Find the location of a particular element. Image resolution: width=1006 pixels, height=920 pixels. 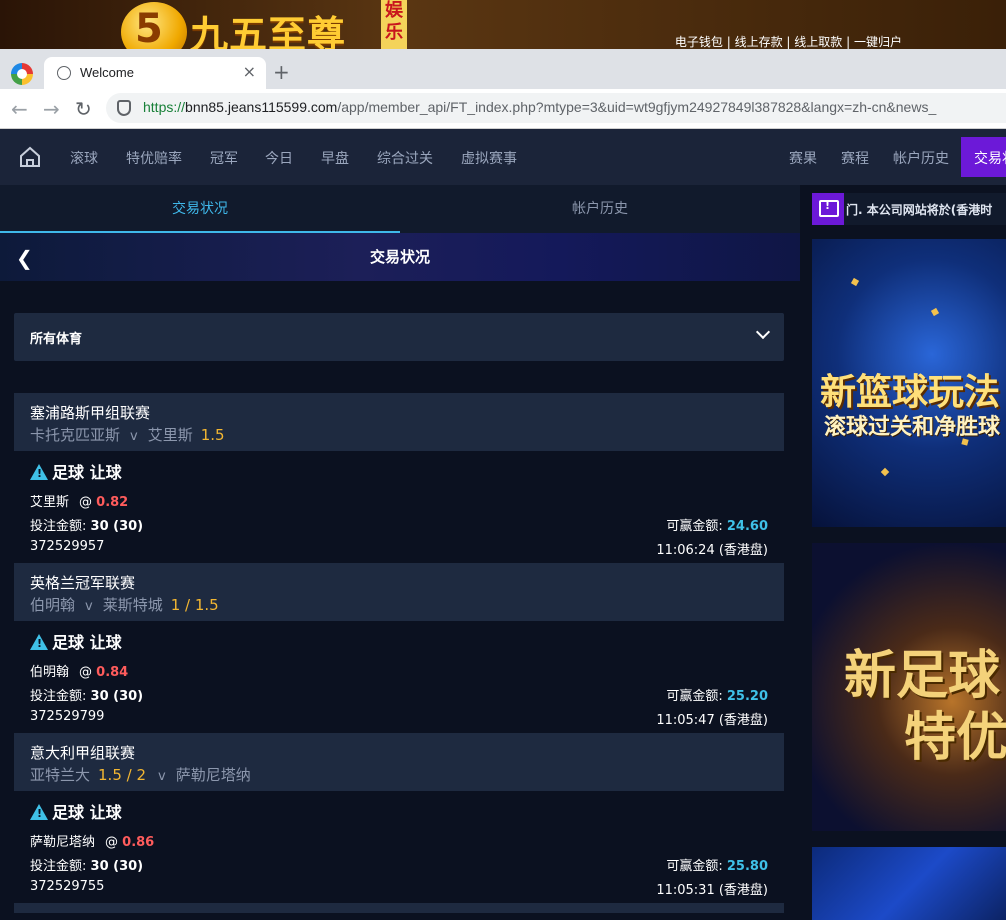

odds-value: 0.86 is located at coordinates (138, 842).